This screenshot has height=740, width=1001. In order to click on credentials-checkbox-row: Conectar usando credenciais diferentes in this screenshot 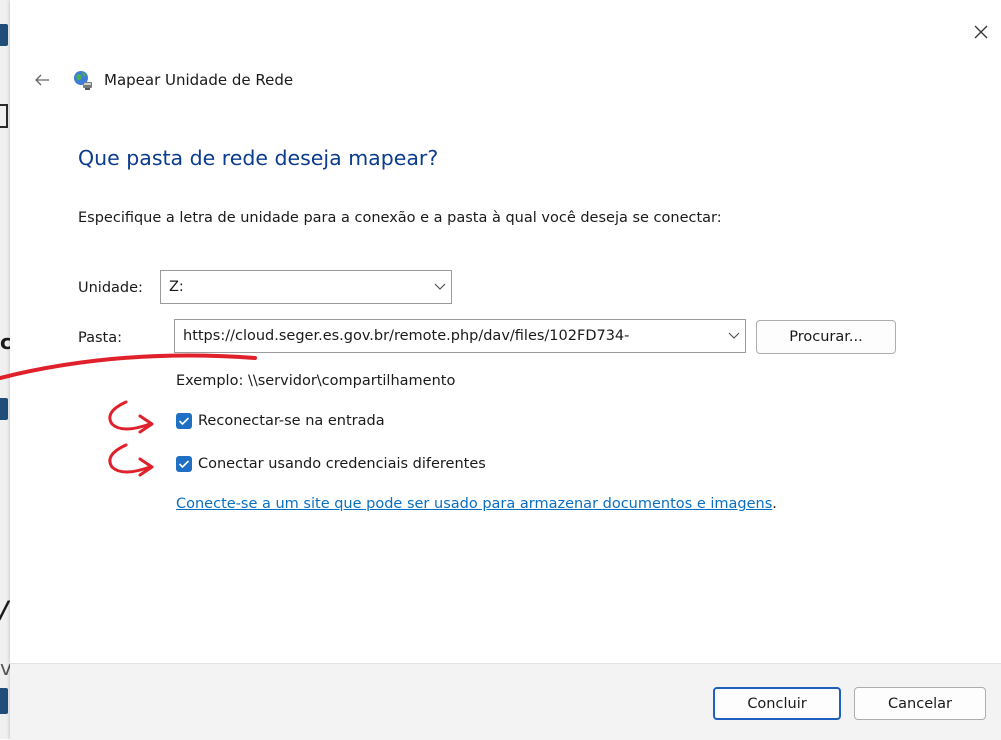, I will do `click(331, 464)`.